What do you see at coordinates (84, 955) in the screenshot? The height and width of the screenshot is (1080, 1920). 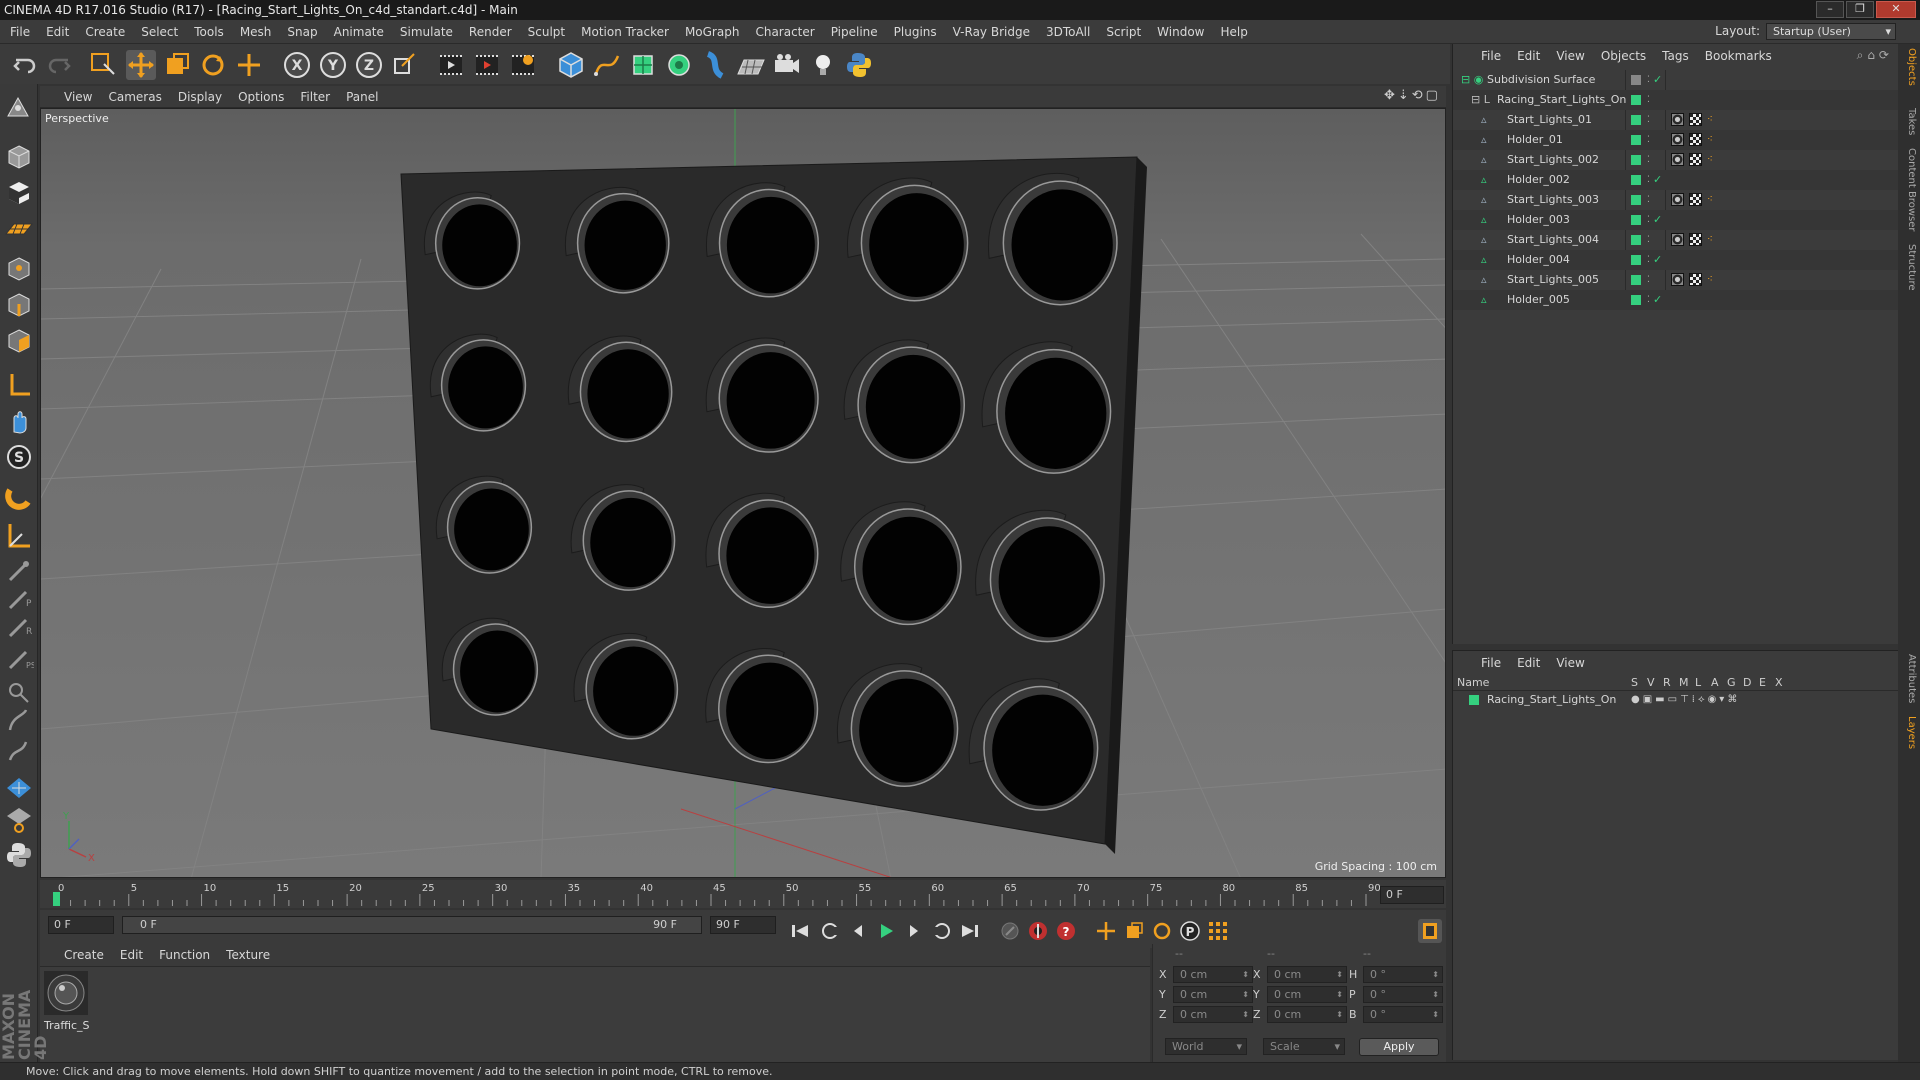 I see `material-menu-create: Create` at bounding box center [84, 955].